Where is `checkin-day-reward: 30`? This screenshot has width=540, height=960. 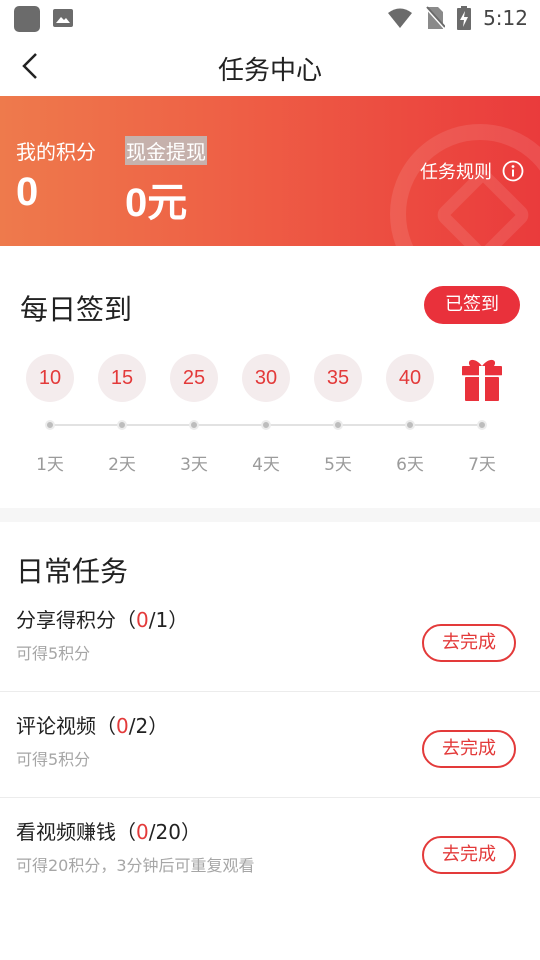
checkin-day-reward: 30 is located at coordinates (266, 378).